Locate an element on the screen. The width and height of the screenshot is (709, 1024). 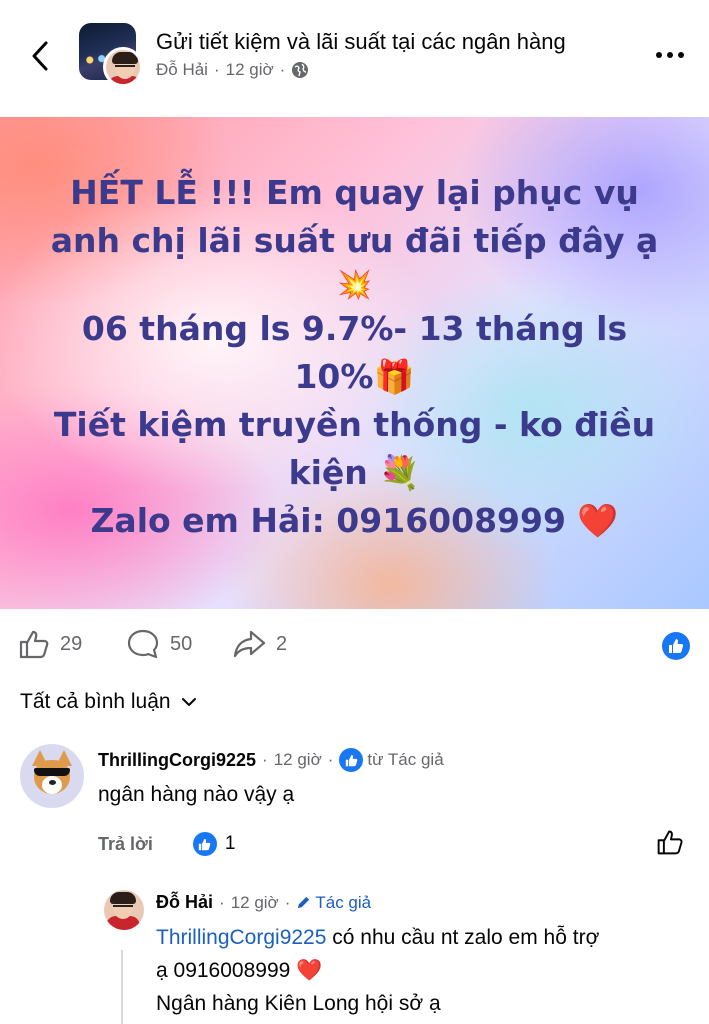
post-line: kiện 💐 is located at coordinates (354, 472).